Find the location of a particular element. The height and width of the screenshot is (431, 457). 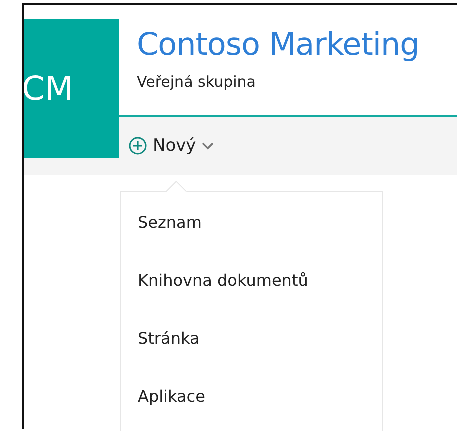

chevron-down-icon is located at coordinates (208, 146).